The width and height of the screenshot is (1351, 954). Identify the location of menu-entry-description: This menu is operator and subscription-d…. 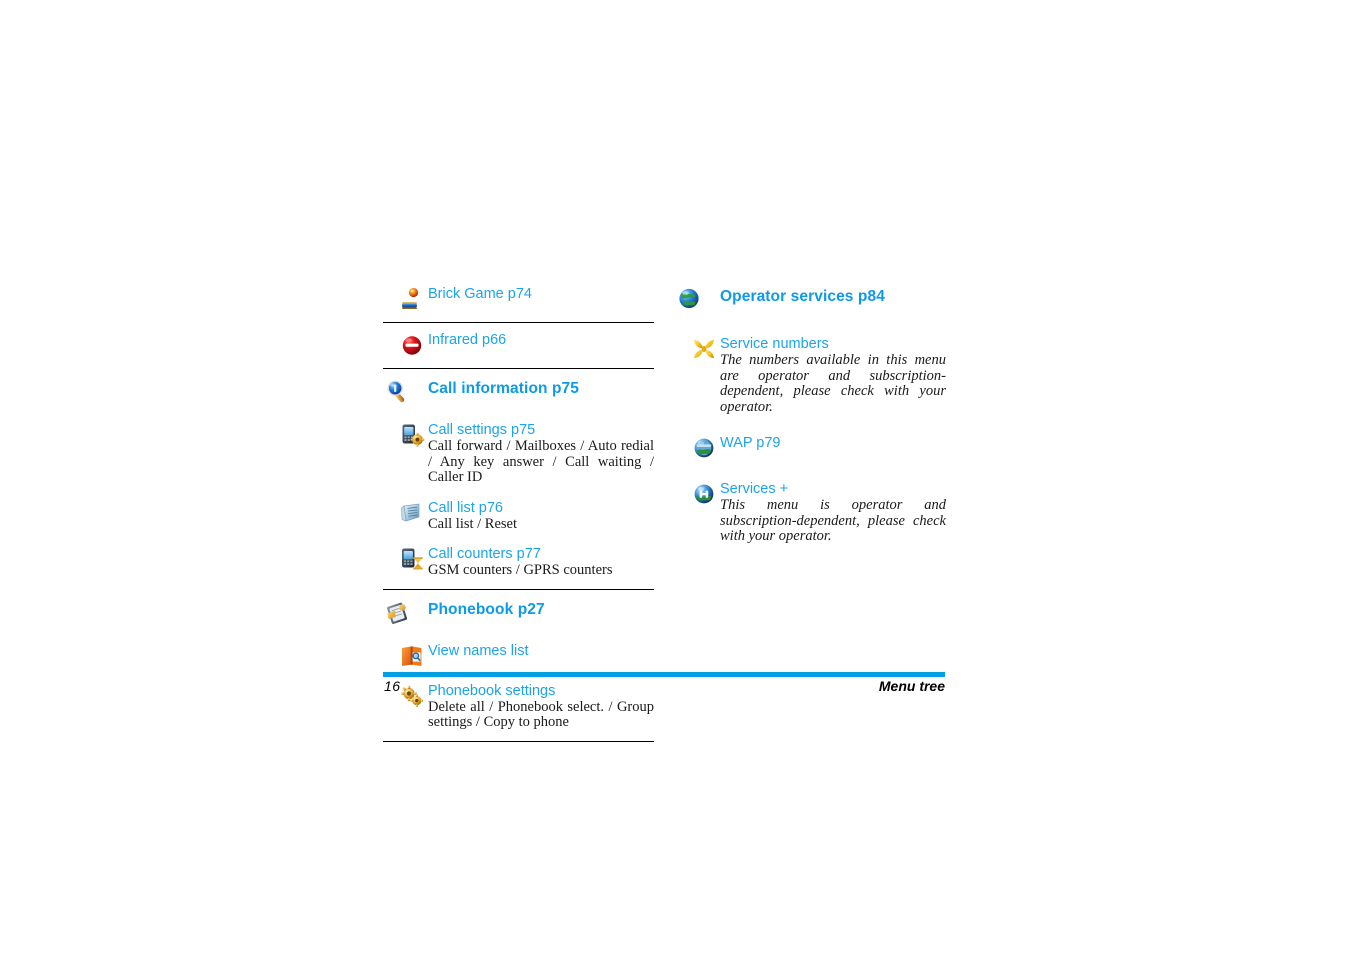
(833, 520).